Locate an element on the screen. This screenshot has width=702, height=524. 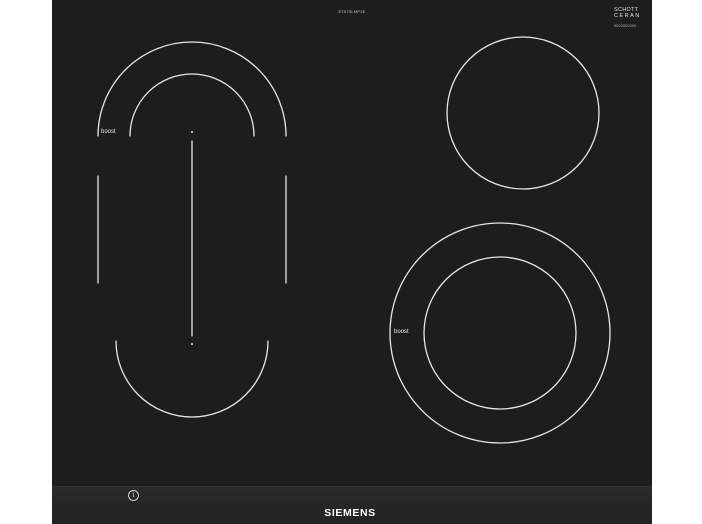
right-bottom-zone-outer is located at coordinates (500, 333).